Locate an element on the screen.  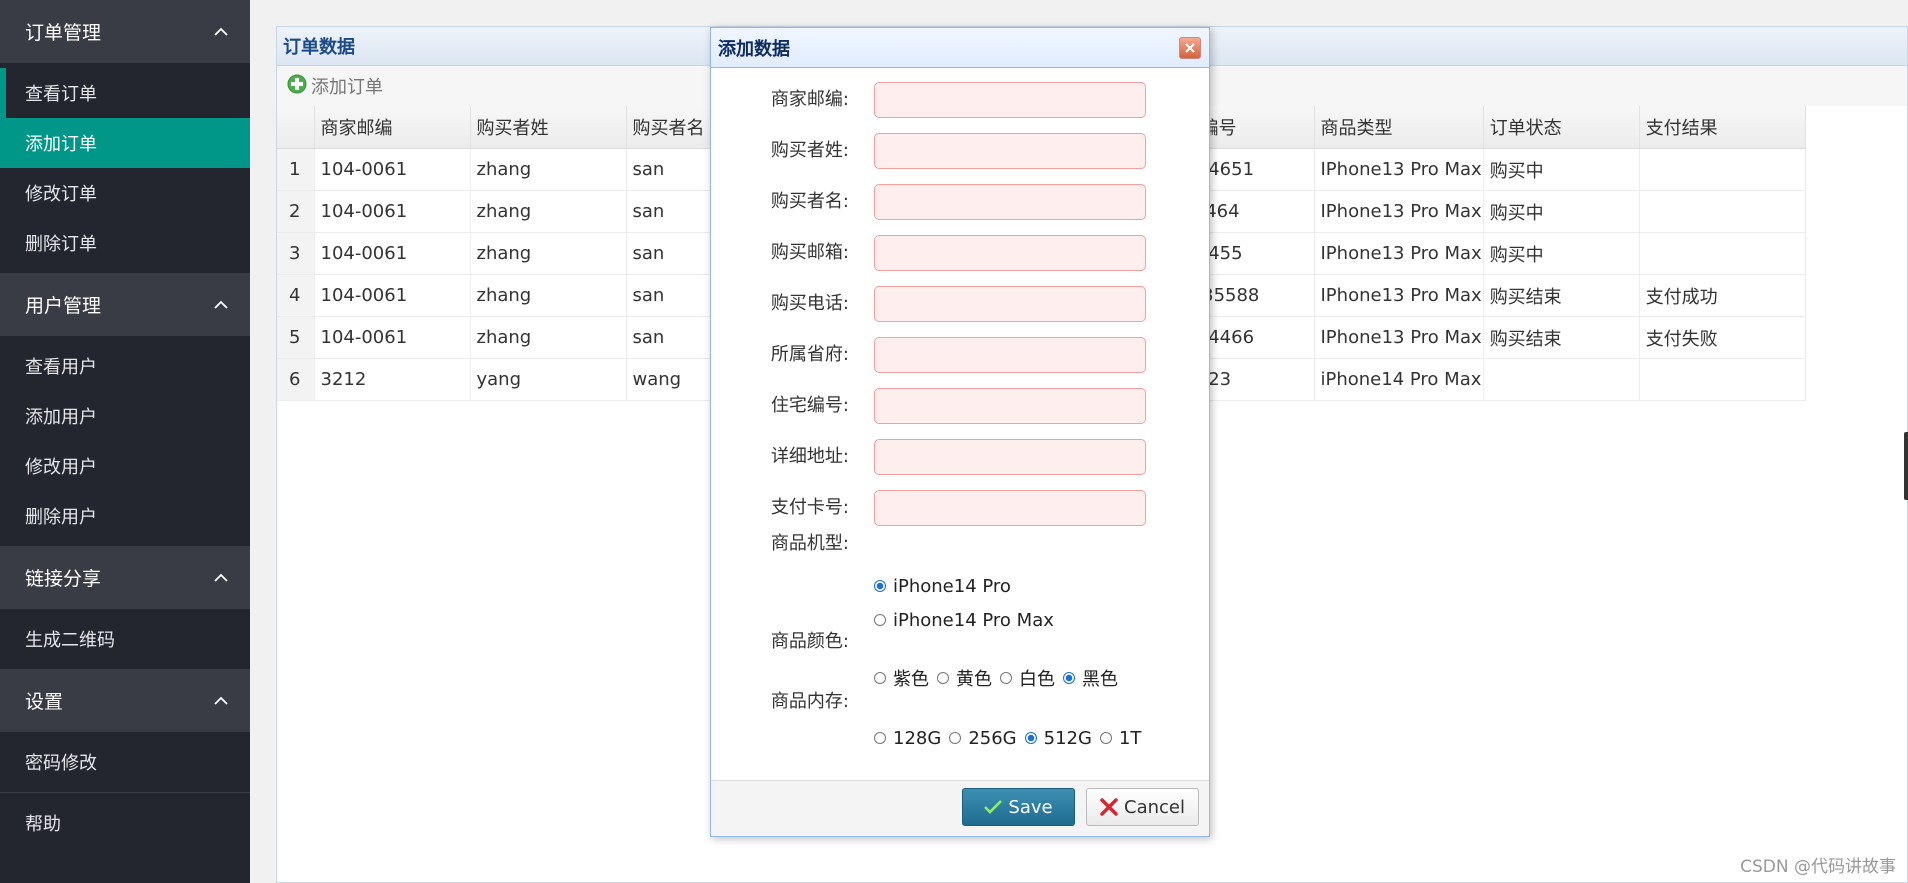
dialog-footer: Save Cancel is located at coordinates (960, 808).